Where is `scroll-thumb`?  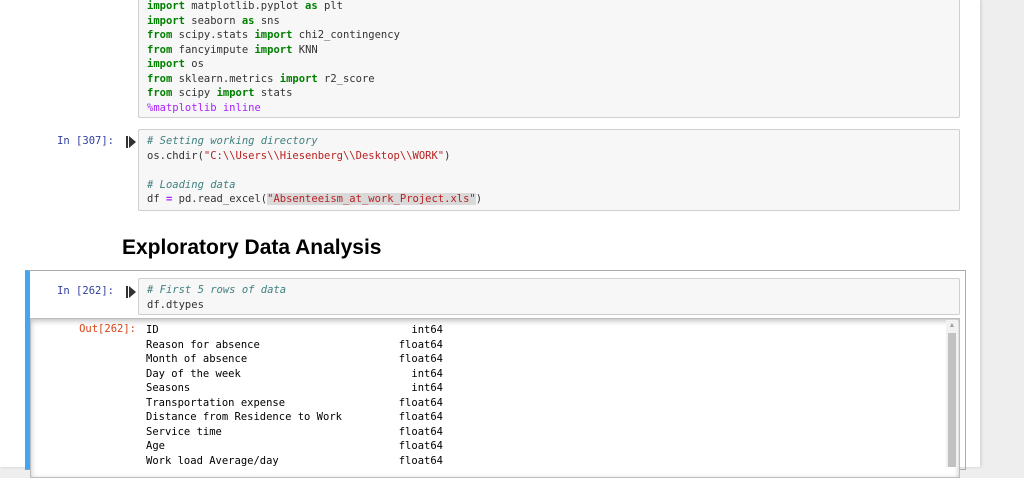 scroll-thumb is located at coordinates (952, 400).